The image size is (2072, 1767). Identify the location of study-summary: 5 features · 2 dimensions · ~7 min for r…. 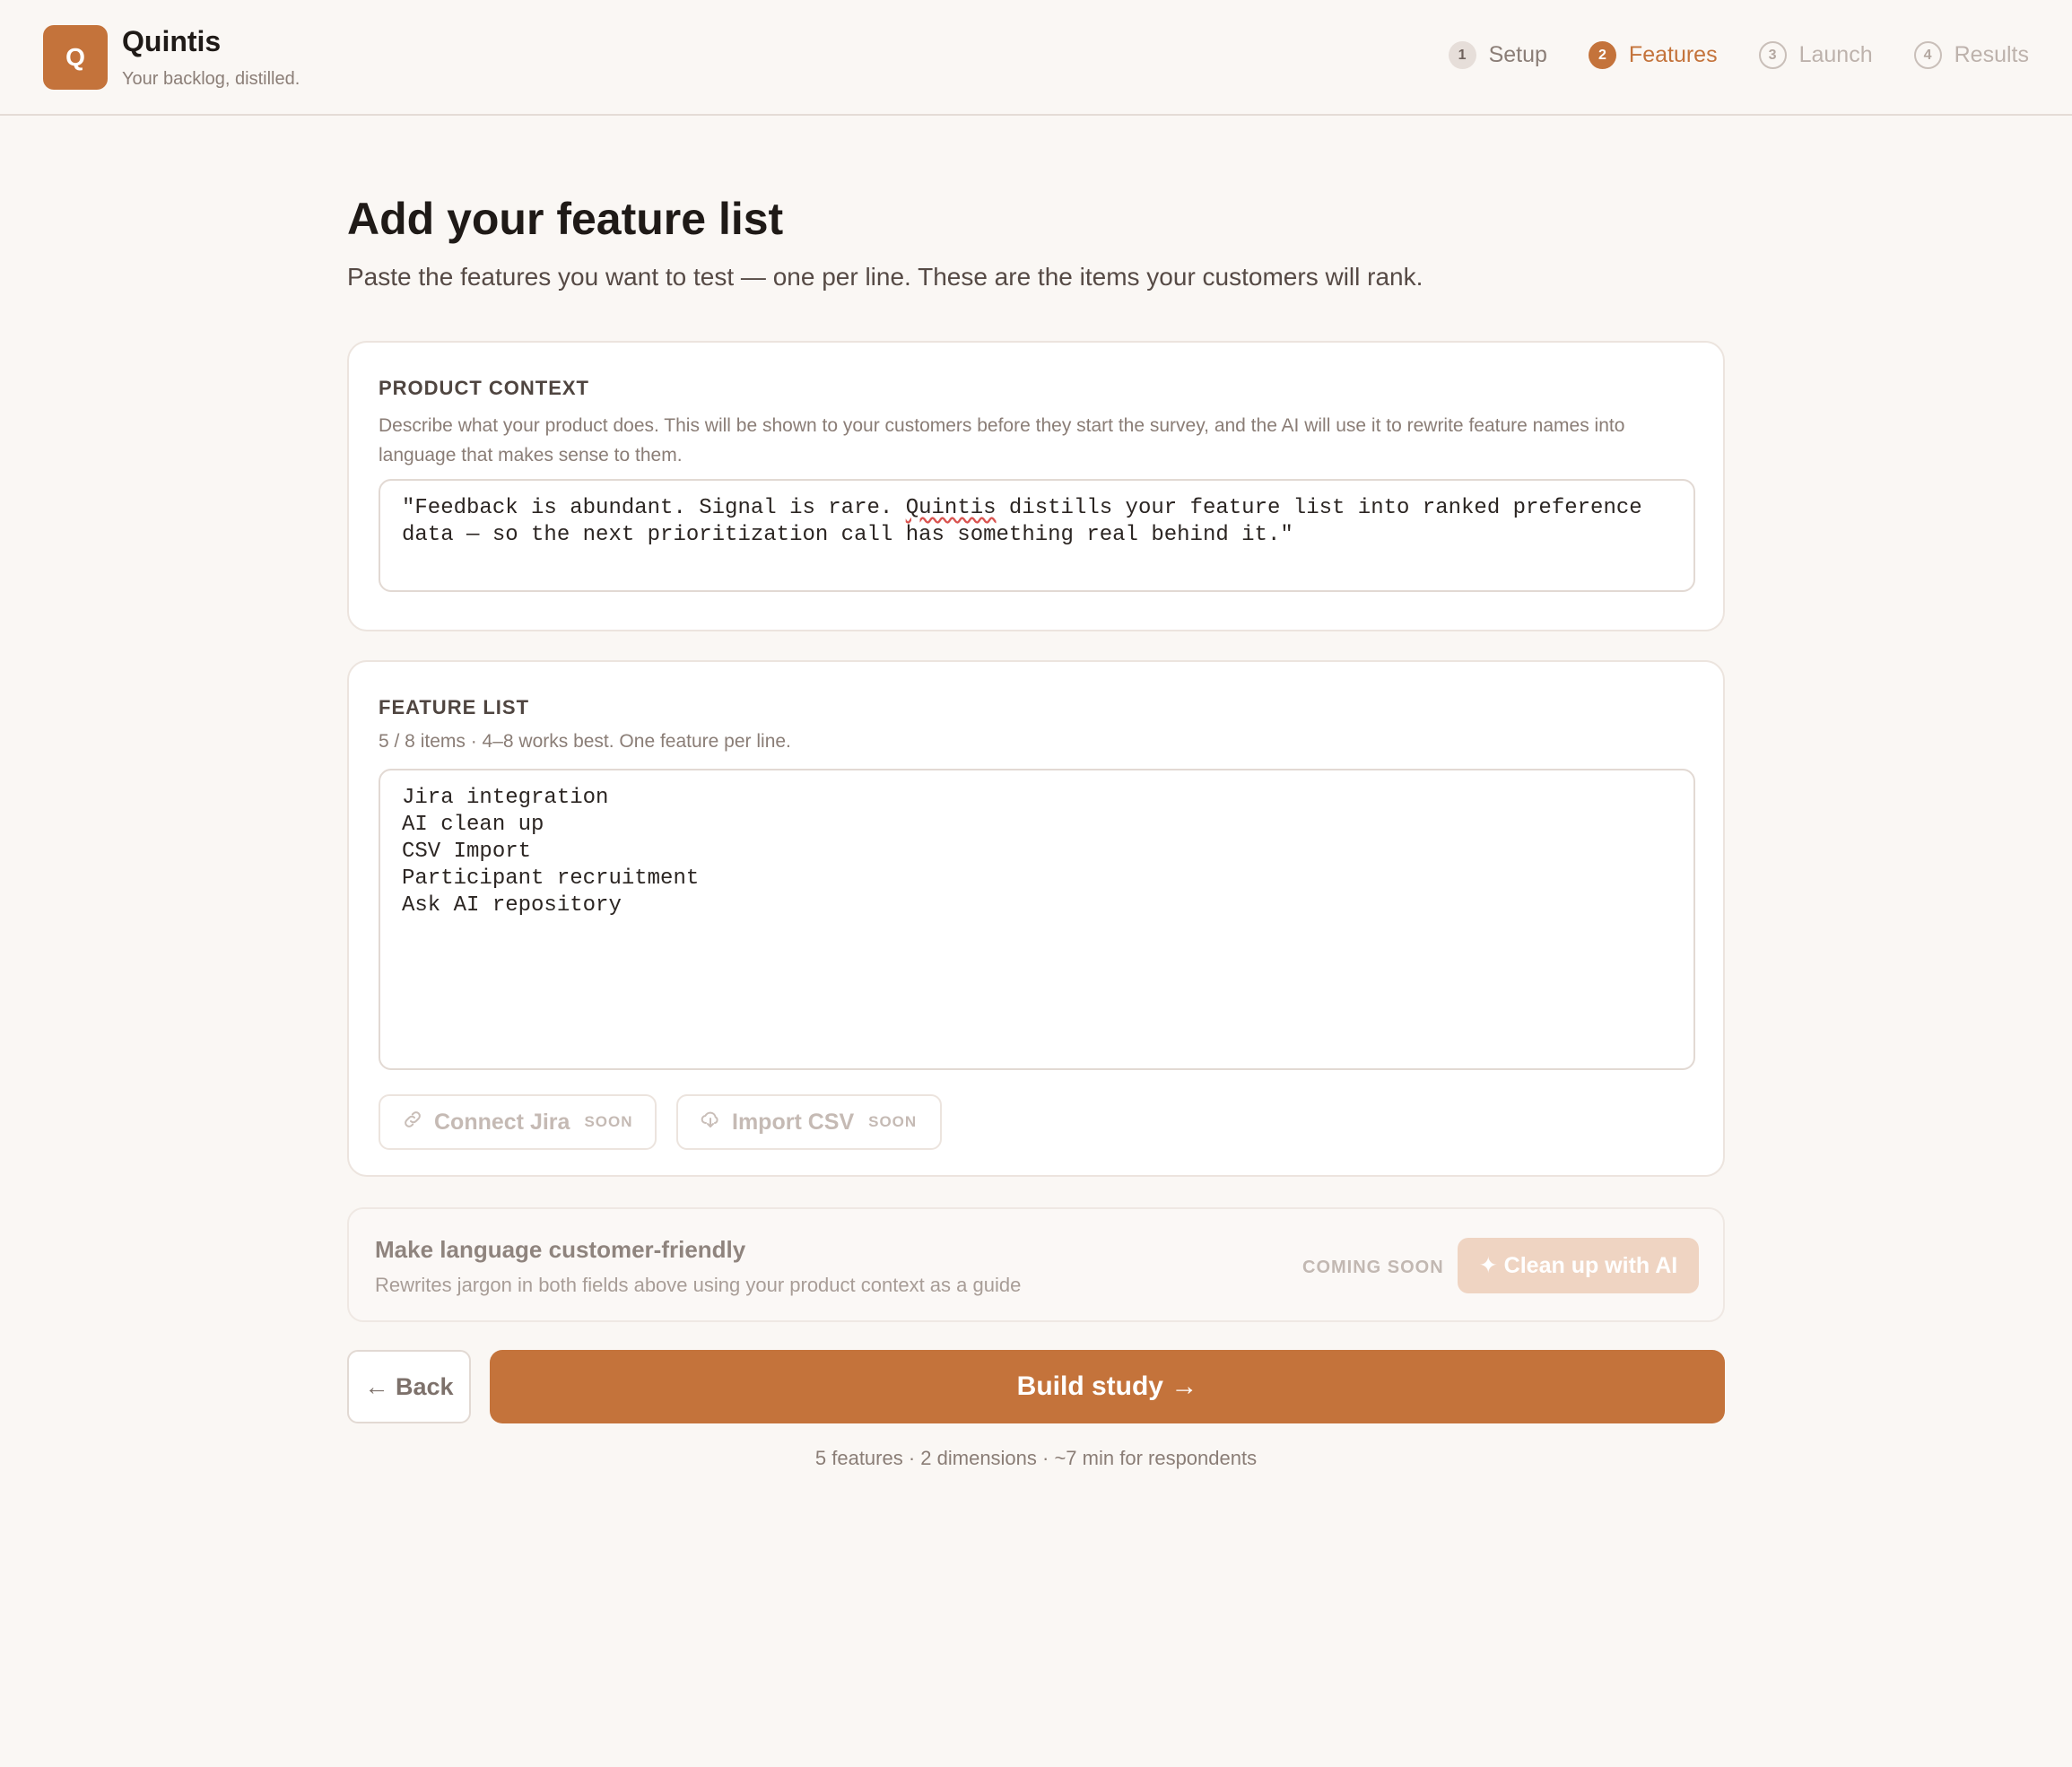
(1036, 1458).